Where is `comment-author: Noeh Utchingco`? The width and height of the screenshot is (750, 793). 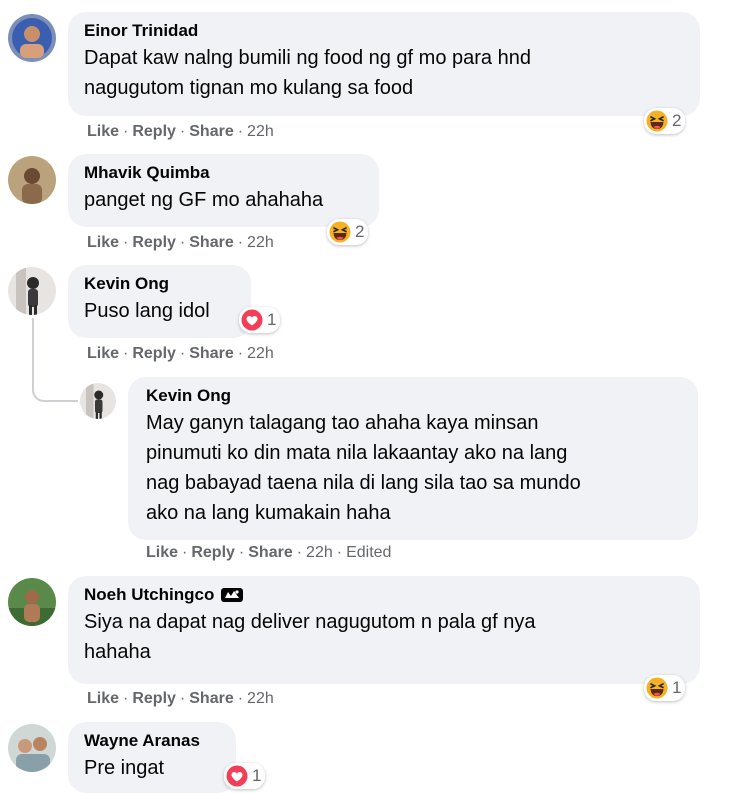
comment-author: Noeh Utchingco is located at coordinates (384, 595).